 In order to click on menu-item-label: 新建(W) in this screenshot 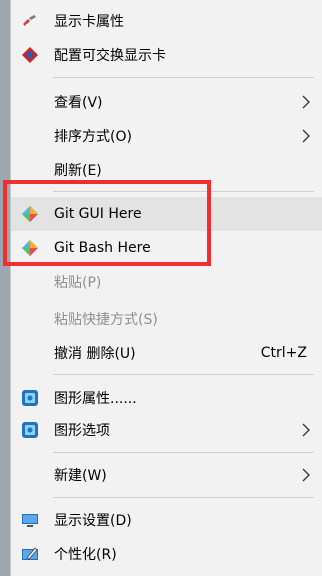, I will do `click(80, 476)`.